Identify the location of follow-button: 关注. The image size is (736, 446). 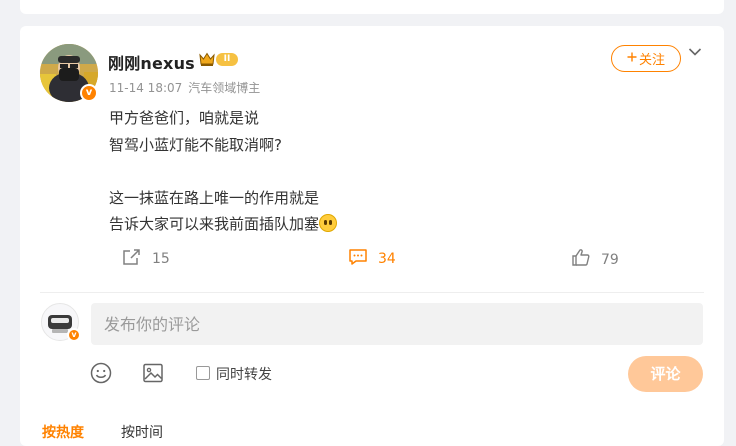
(646, 58).